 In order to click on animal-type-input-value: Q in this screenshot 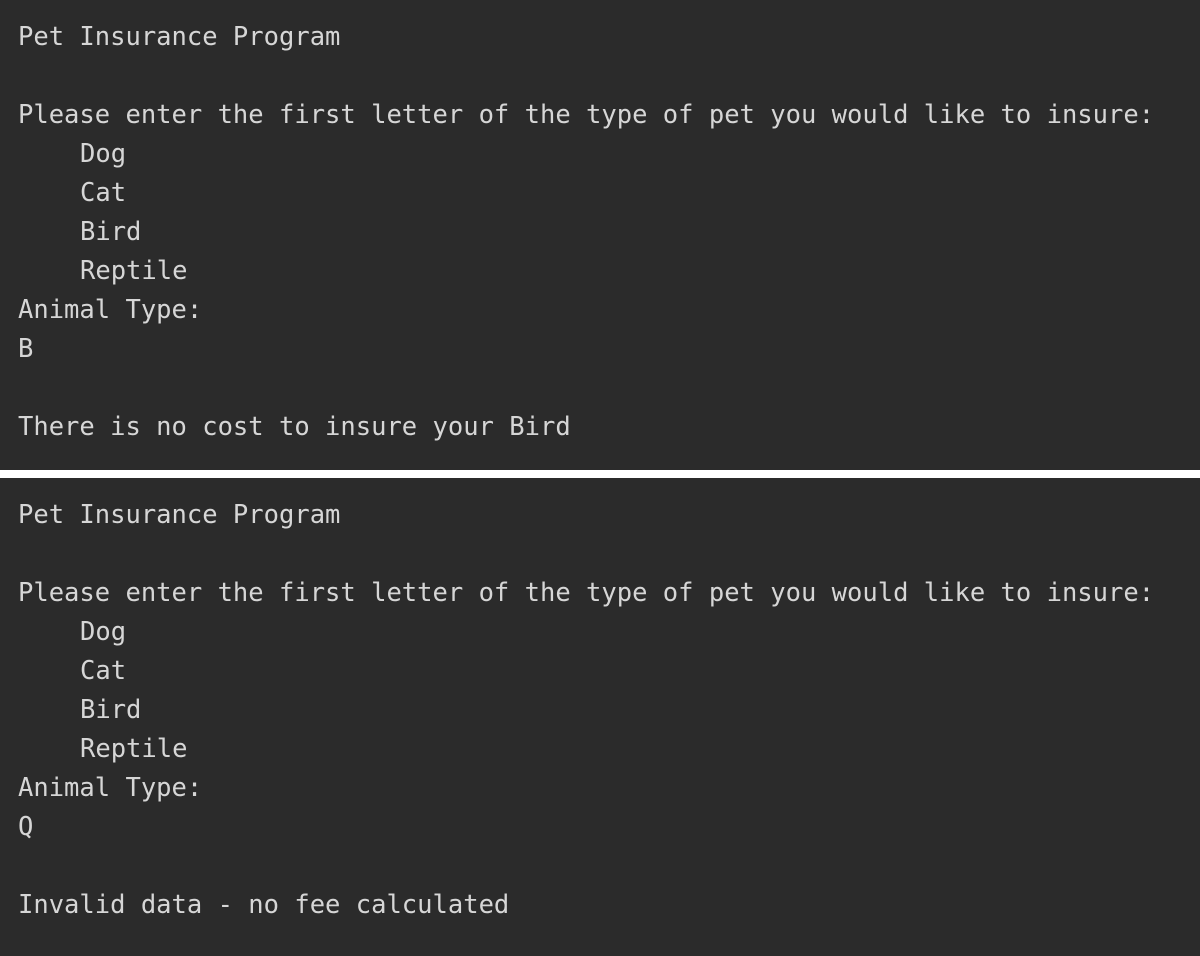, I will do `click(600, 827)`.